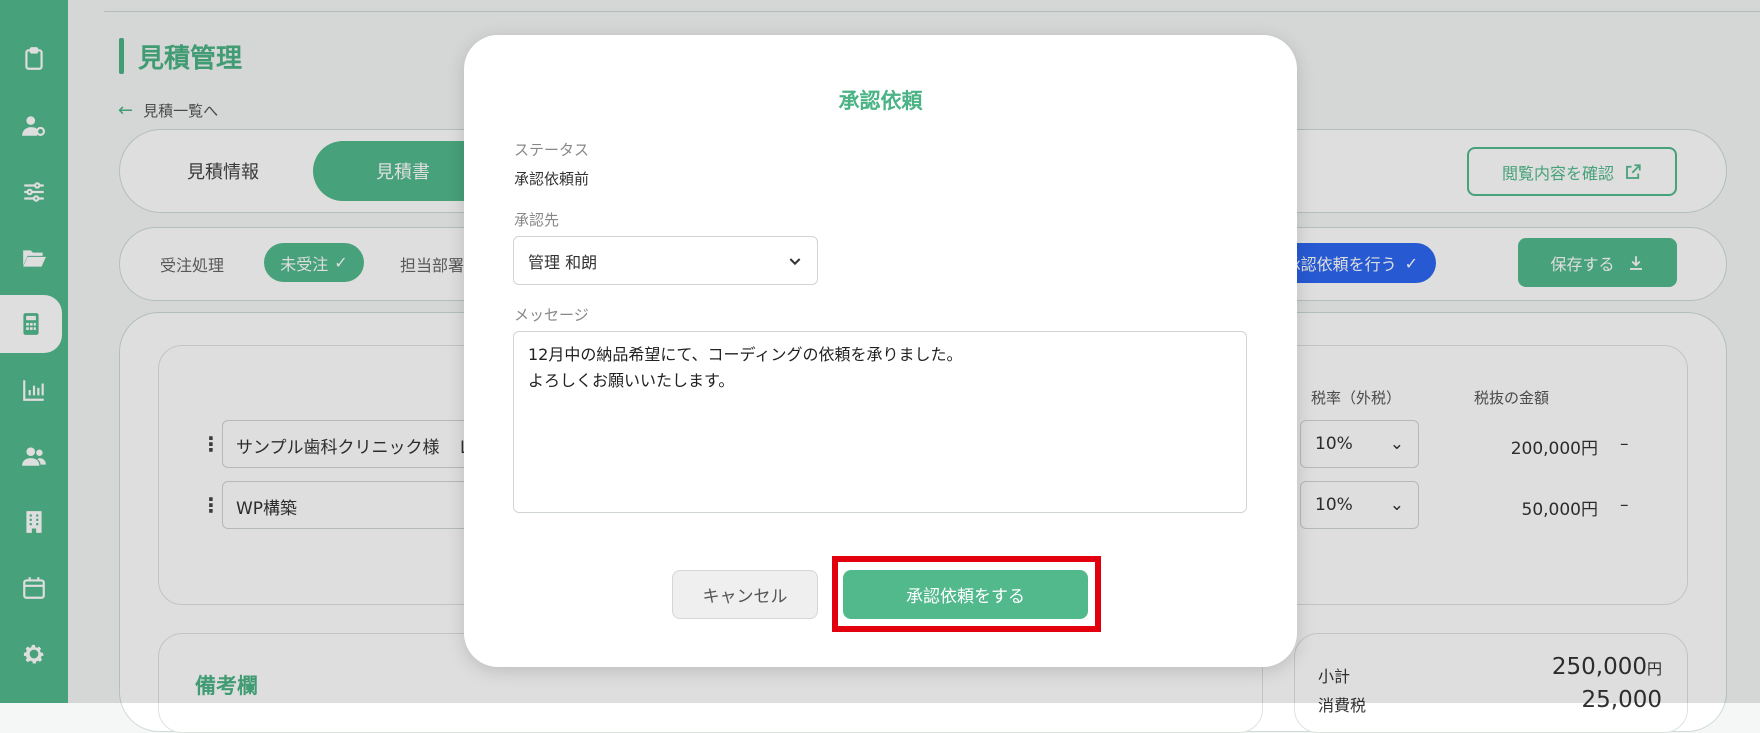 This screenshot has height=733, width=1760. What do you see at coordinates (537, 220) in the screenshot?
I see `approver-label: 承認先` at bounding box center [537, 220].